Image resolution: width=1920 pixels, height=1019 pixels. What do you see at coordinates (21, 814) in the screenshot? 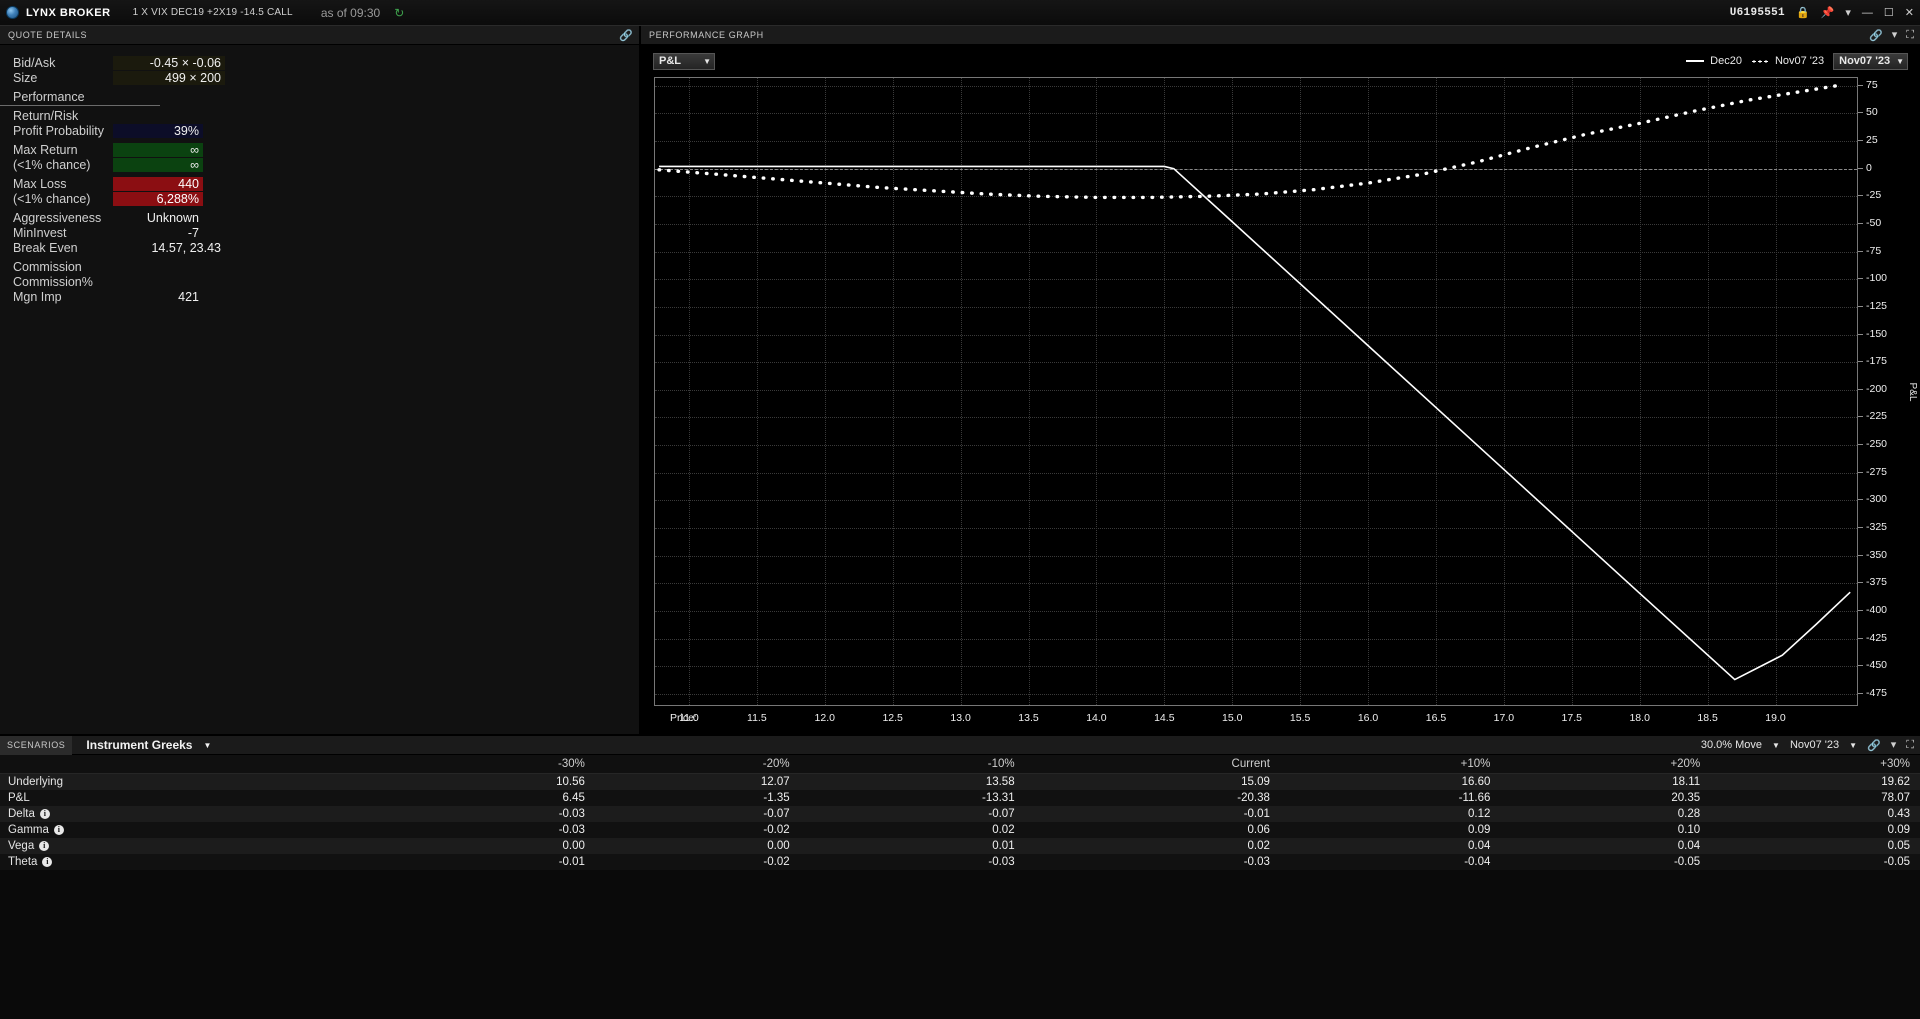
I see `row-label-text: Delta` at bounding box center [21, 814].